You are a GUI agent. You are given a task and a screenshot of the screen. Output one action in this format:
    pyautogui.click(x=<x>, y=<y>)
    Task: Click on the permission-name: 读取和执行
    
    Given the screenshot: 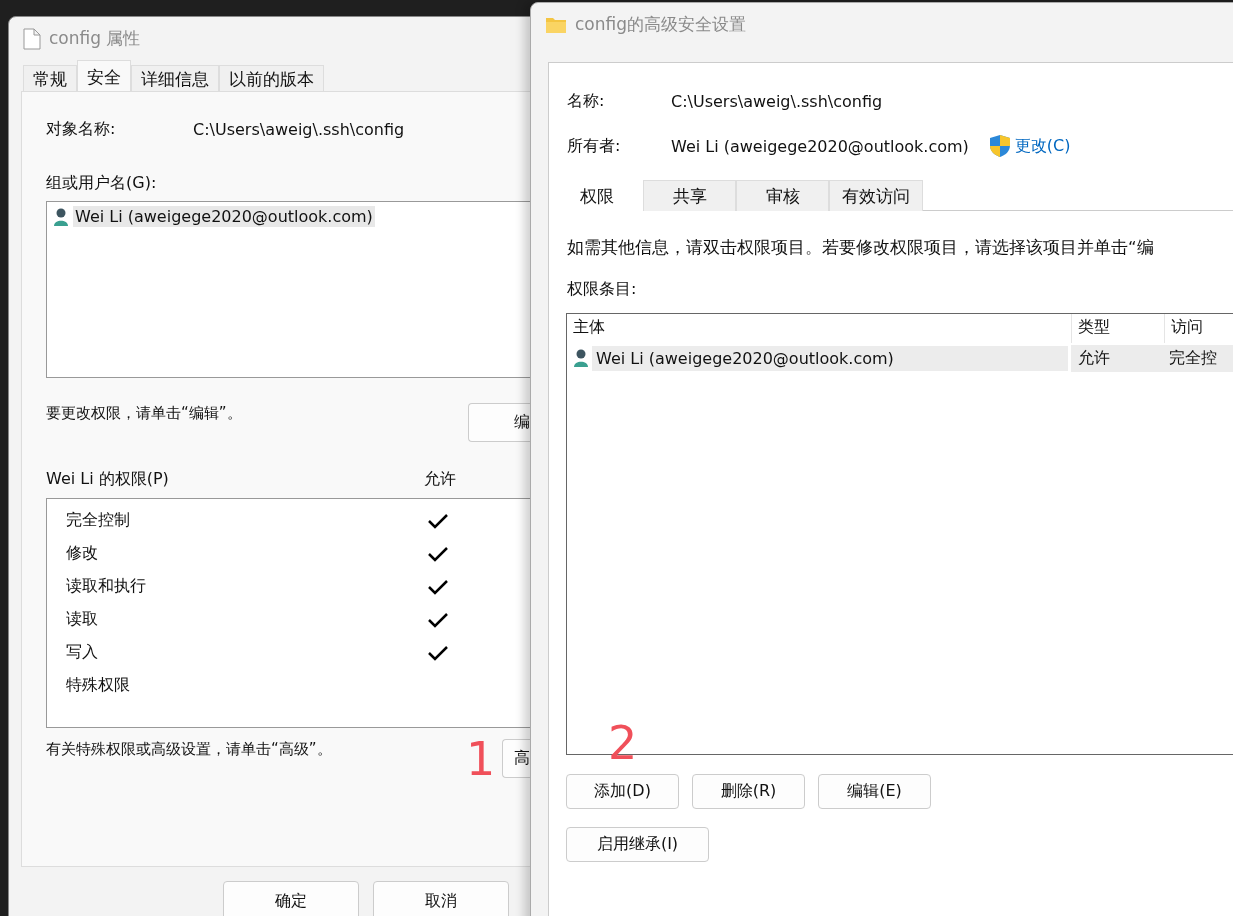 What is the action you would take?
    pyautogui.click(x=106, y=586)
    